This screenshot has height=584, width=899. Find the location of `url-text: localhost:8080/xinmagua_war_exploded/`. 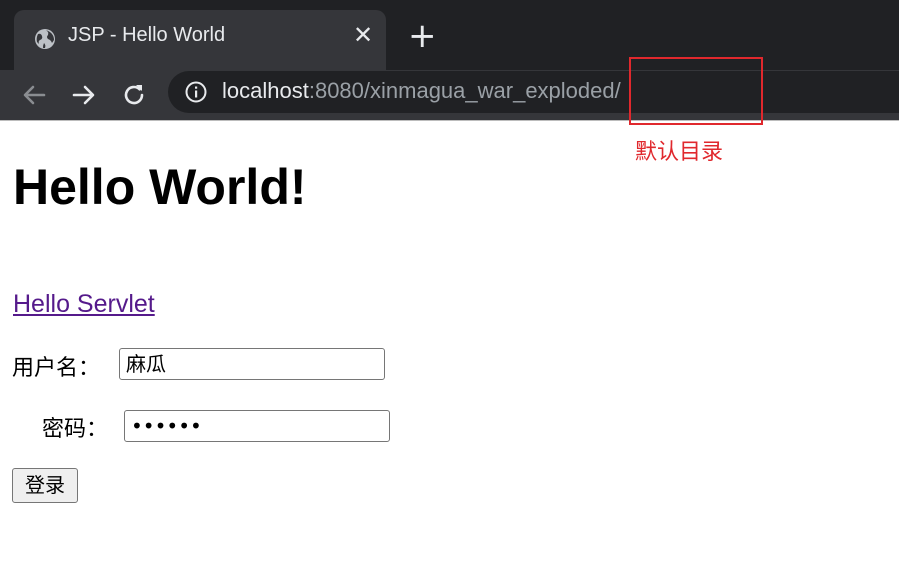

url-text: localhost:8080/xinmagua_war_exploded/ is located at coordinates (421, 91).